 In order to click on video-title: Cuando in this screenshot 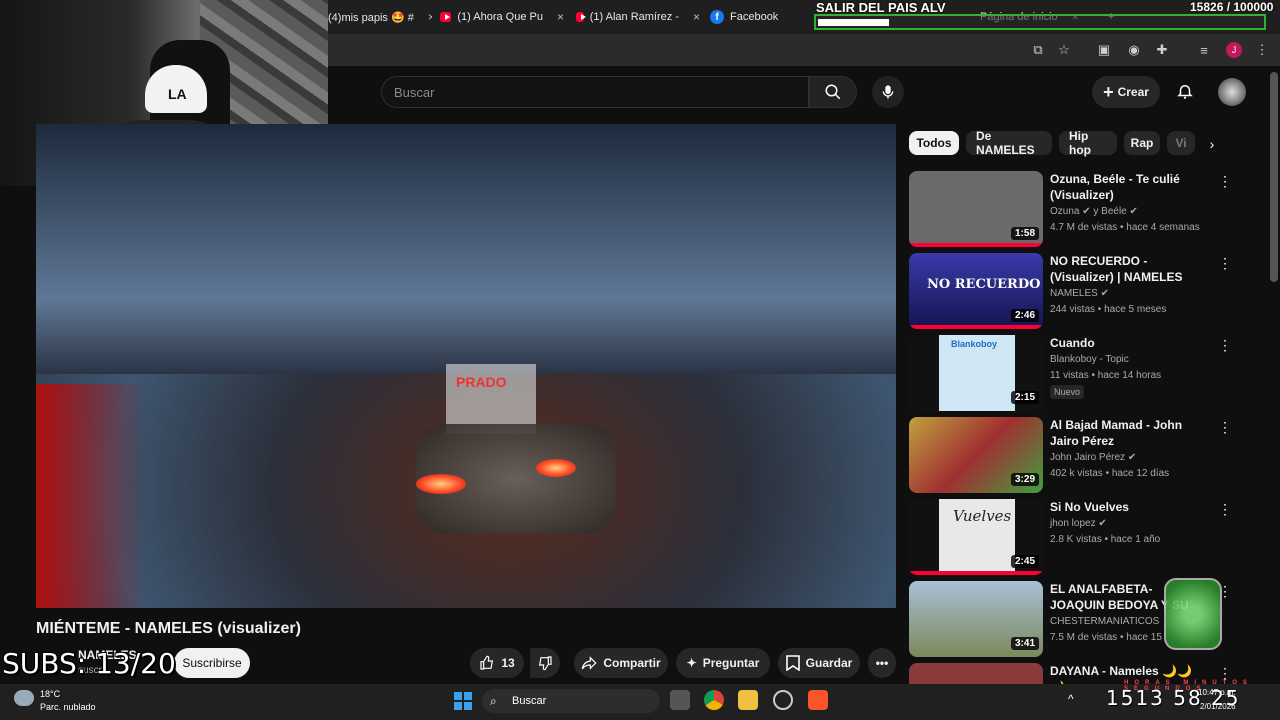, I will do `click(1126, 343)`.